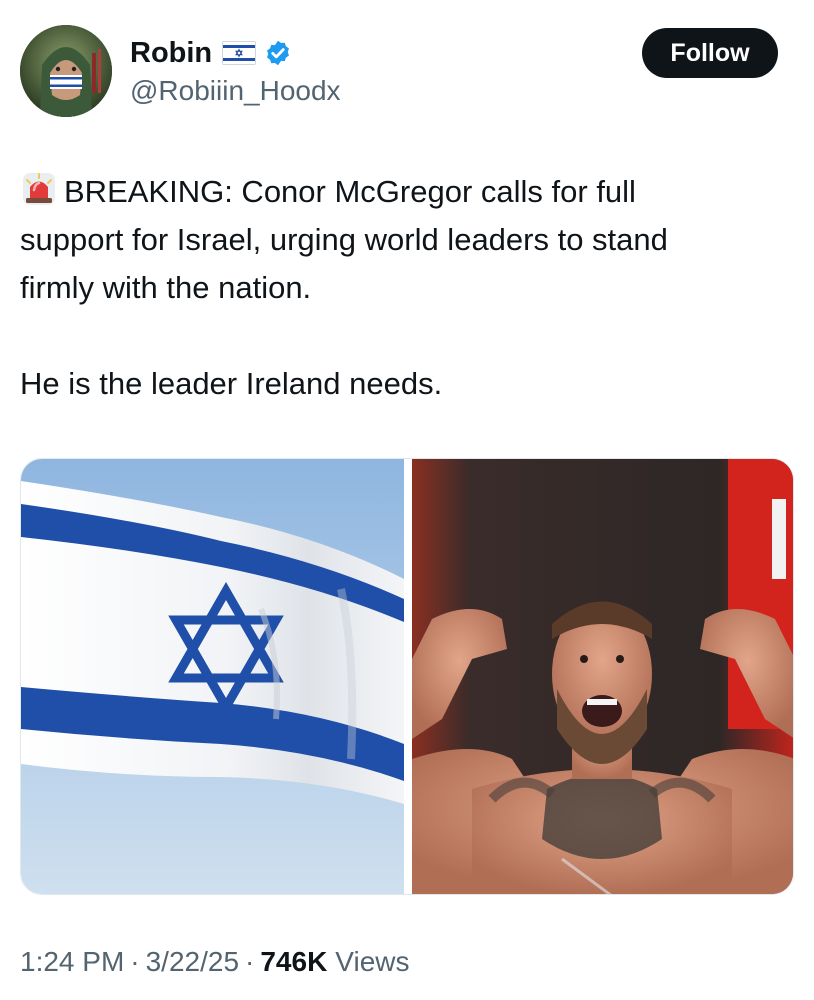  Describe the element at coordinates (710, 53) in the screenshot. I see `follow-button: Follow` at that location.